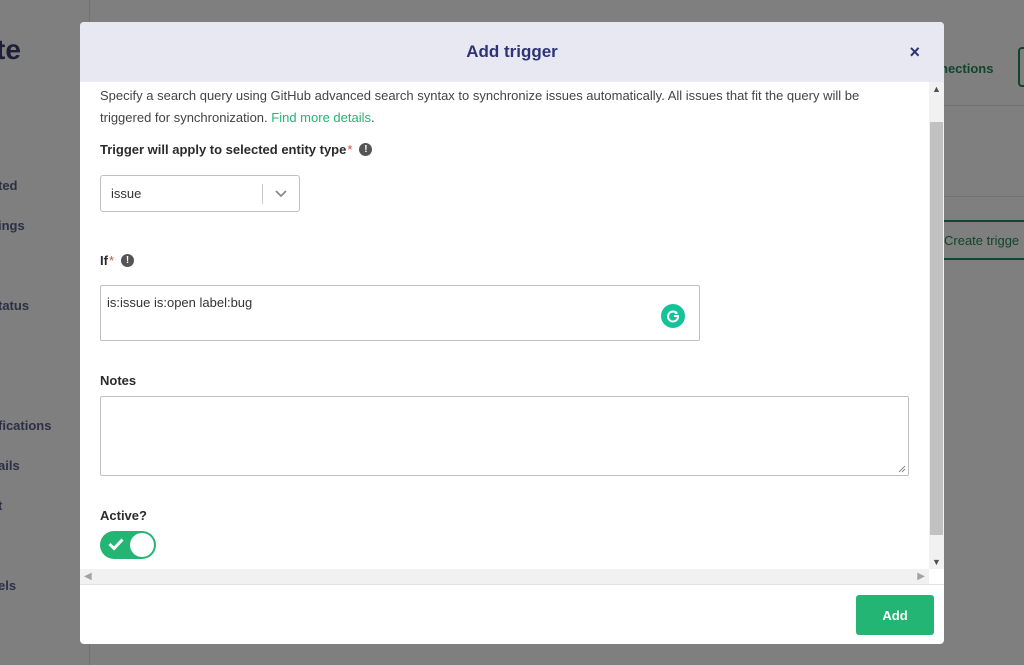 Image resolution: width=1024 pixels, height=665 pixels. What do you see at coordinates (200, 193) in the screenshot?
I see `entity-type-select: issue` at bounding box center [200, 193].